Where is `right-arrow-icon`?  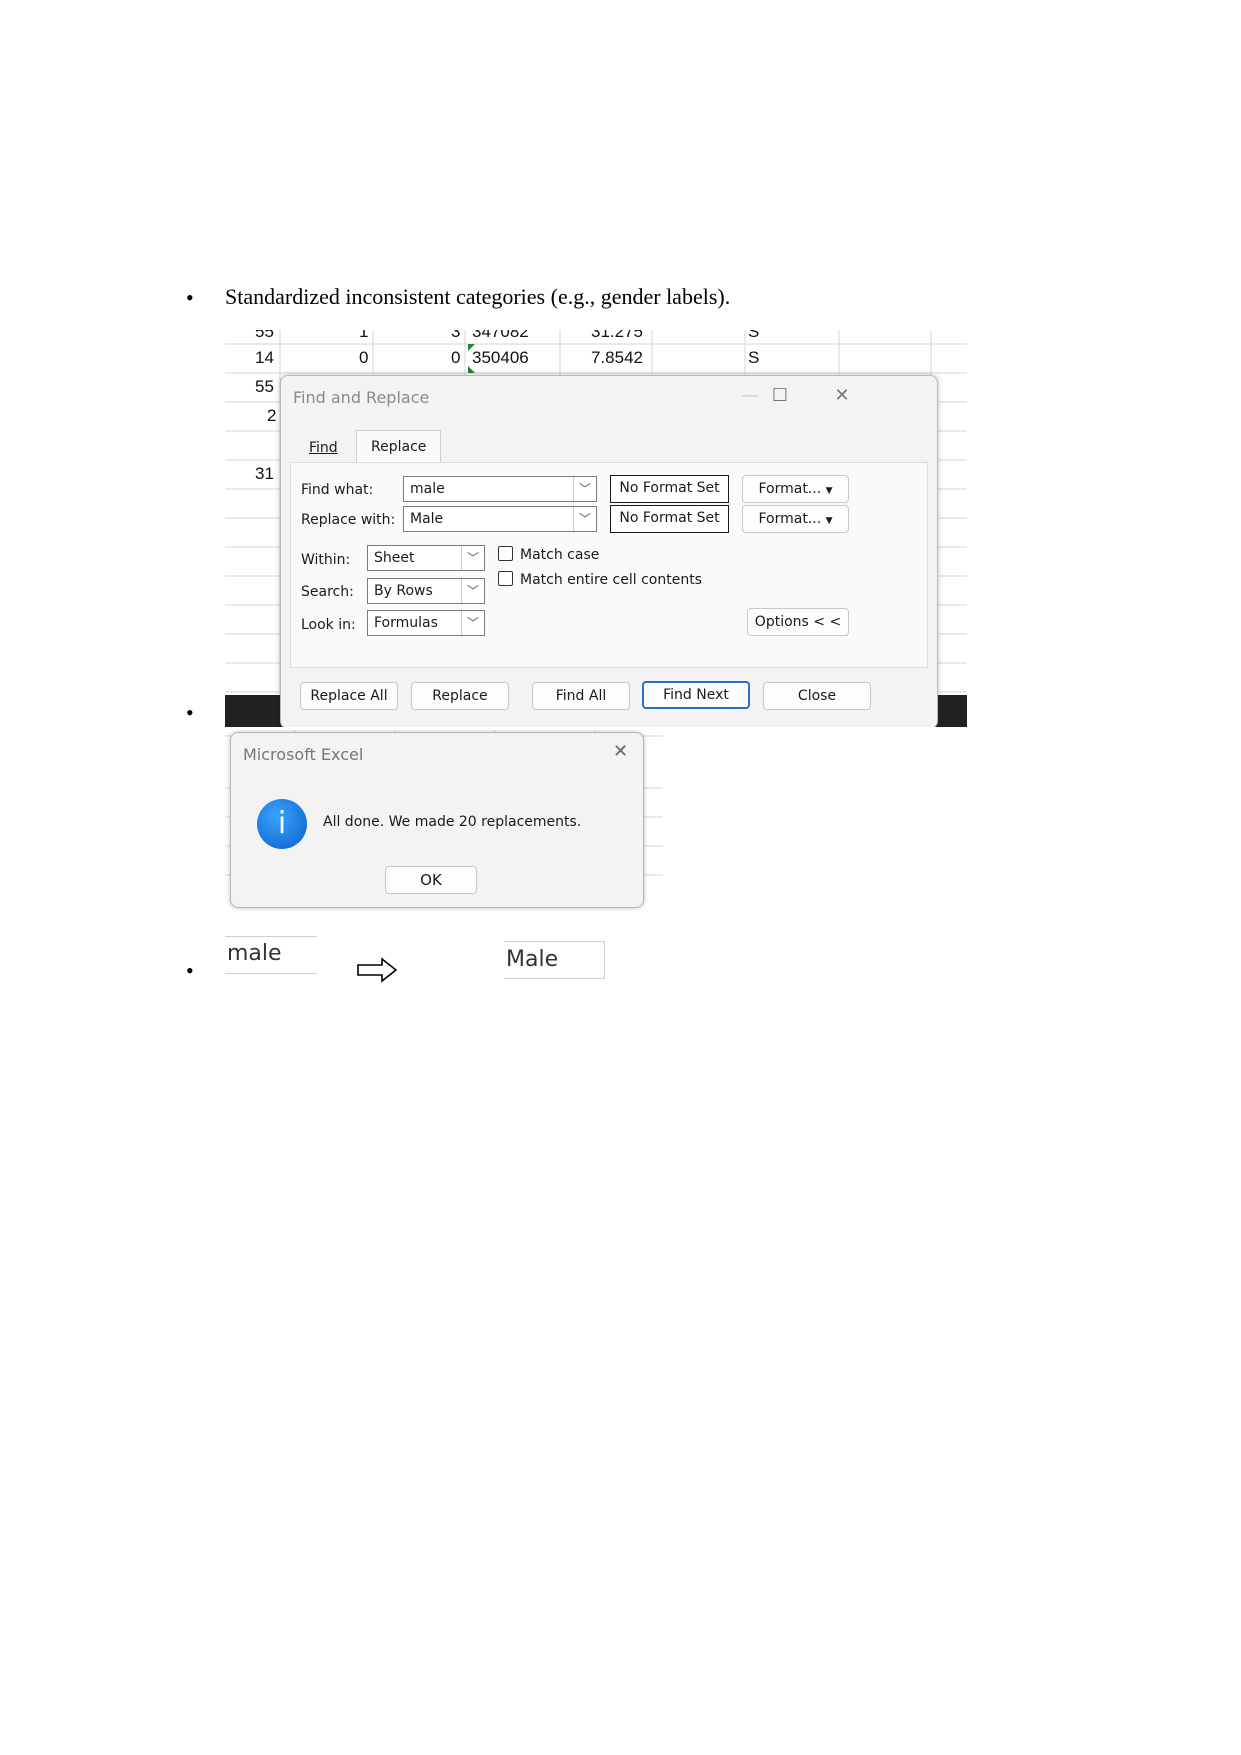 right-arrow-icon is located at coordinates (377, 970).